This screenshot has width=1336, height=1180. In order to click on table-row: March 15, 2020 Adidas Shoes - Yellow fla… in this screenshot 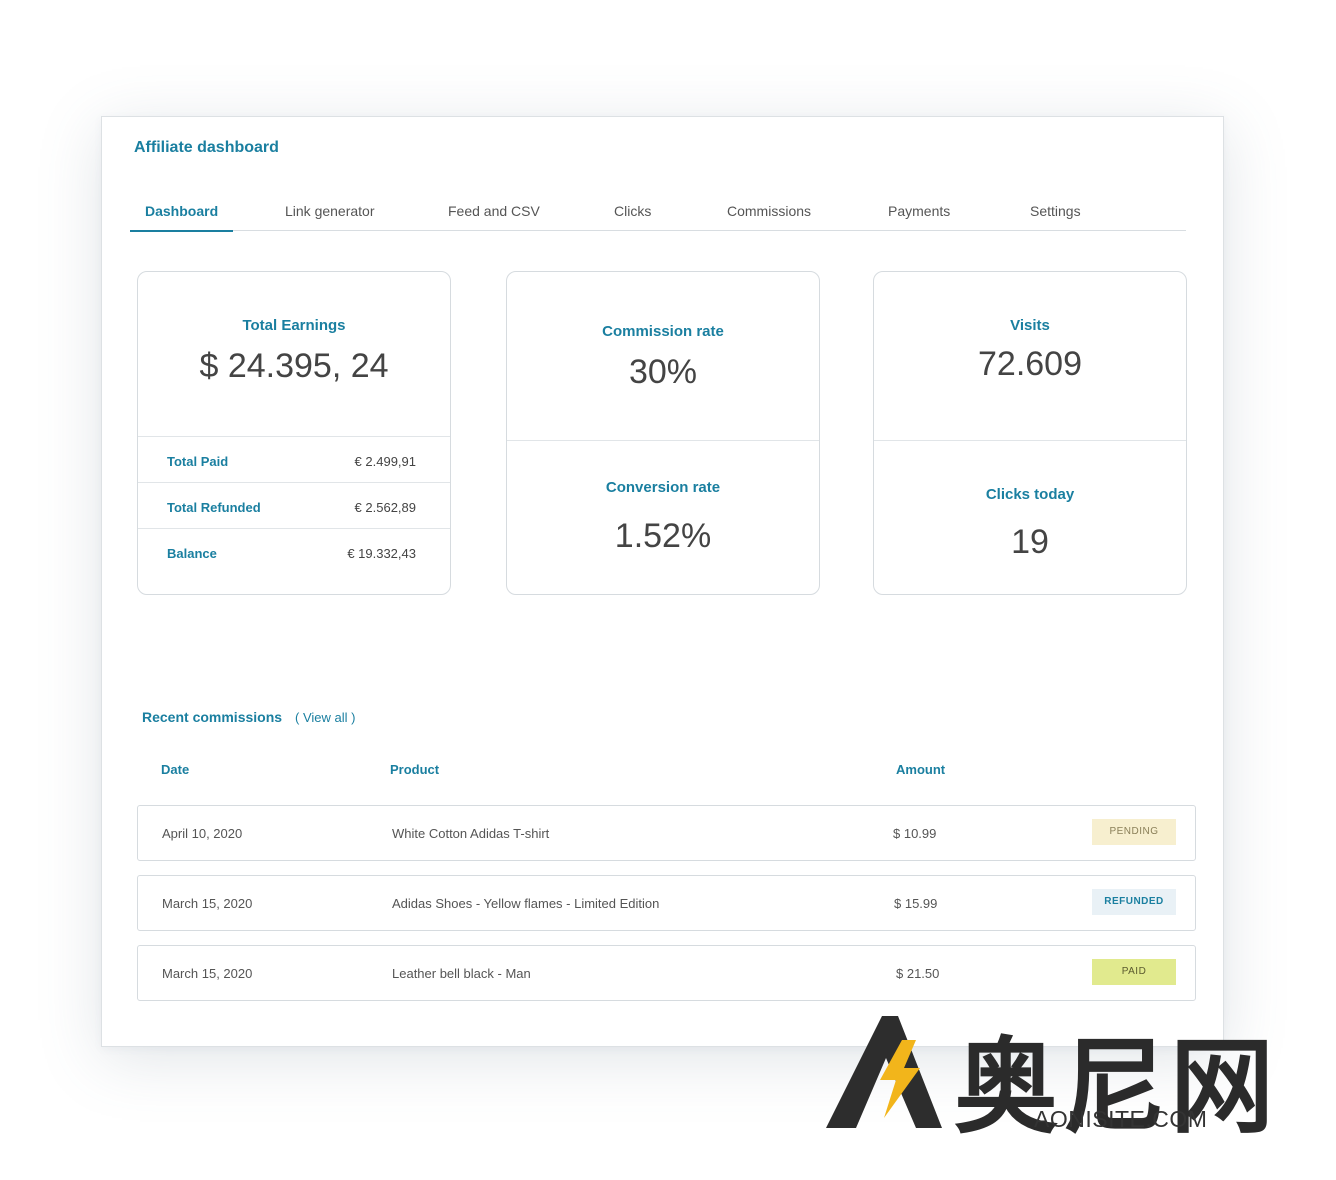, I will do `click(666, 903)`.